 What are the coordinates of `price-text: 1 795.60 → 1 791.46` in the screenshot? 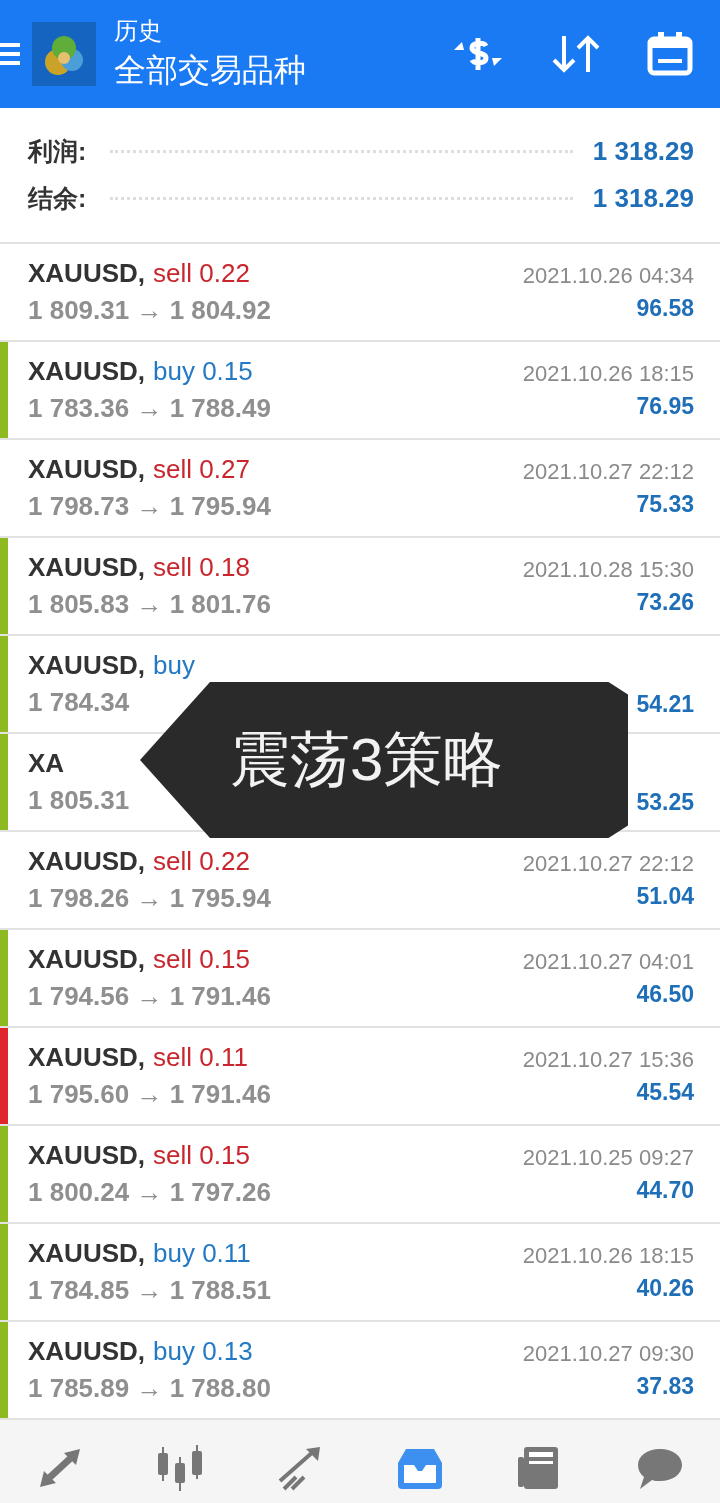 It's located at (149, 1094).